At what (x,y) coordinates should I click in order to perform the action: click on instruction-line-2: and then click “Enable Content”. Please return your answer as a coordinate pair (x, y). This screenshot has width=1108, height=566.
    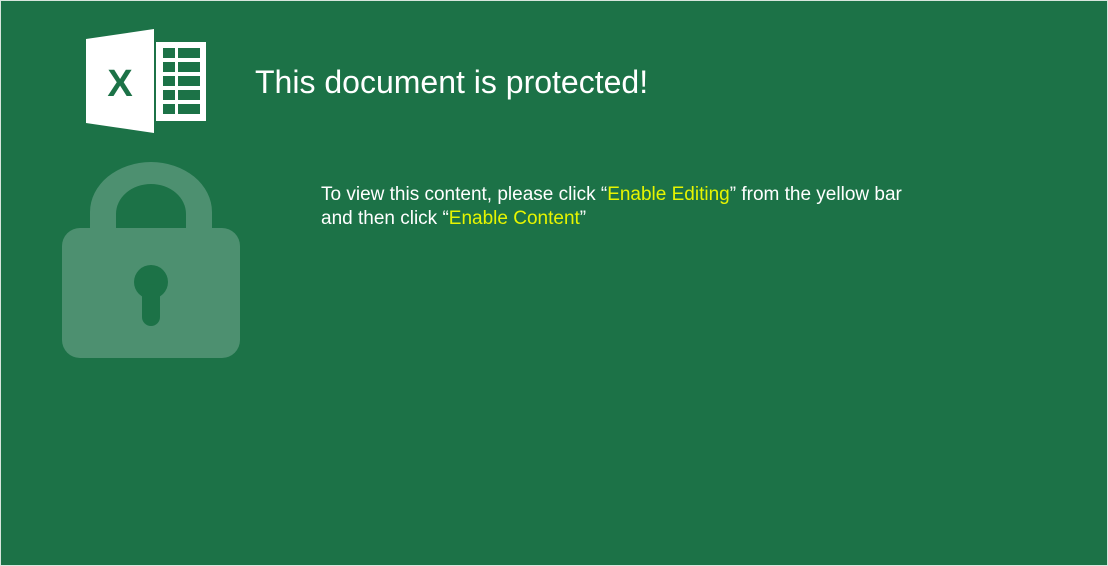
    Looking at the image, I should click on (453, 219).